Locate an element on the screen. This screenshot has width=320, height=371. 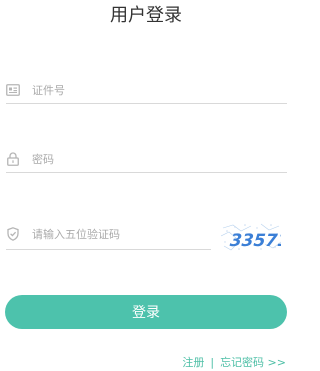
id-number-field is located at coordinates (119, 90).